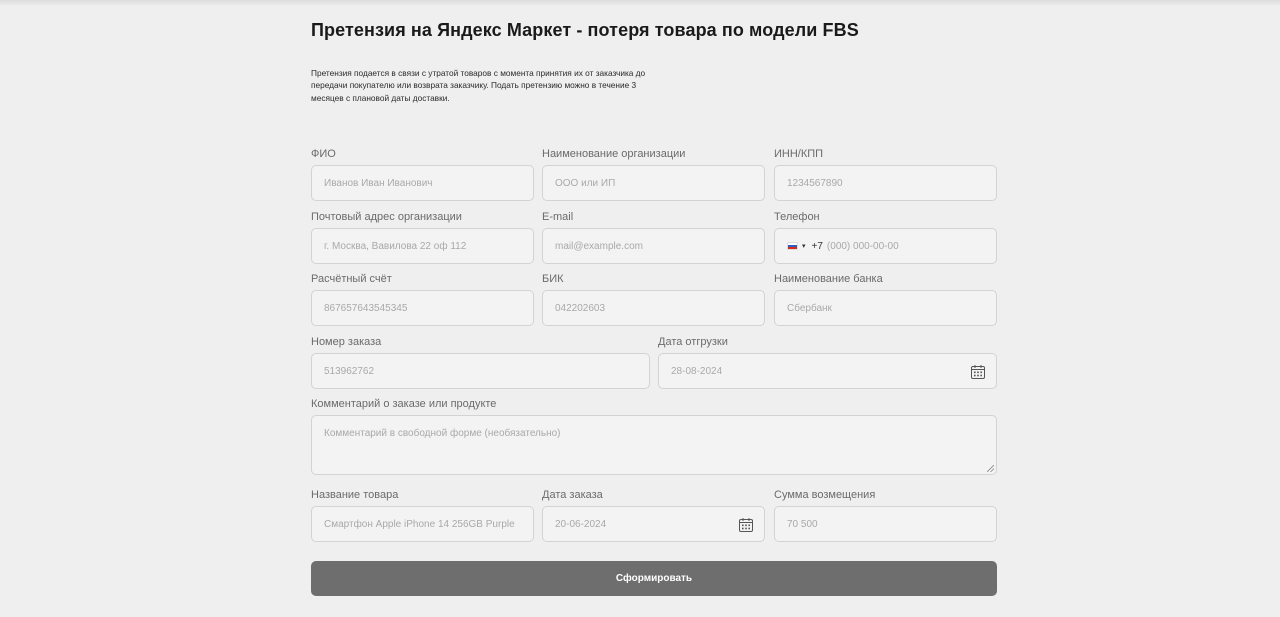 The image size is (1280, 617). What do you see at coordinates (323, 154) in the screenshot?
I see `fio-label: ФИО` at bounding box center [323, 154].